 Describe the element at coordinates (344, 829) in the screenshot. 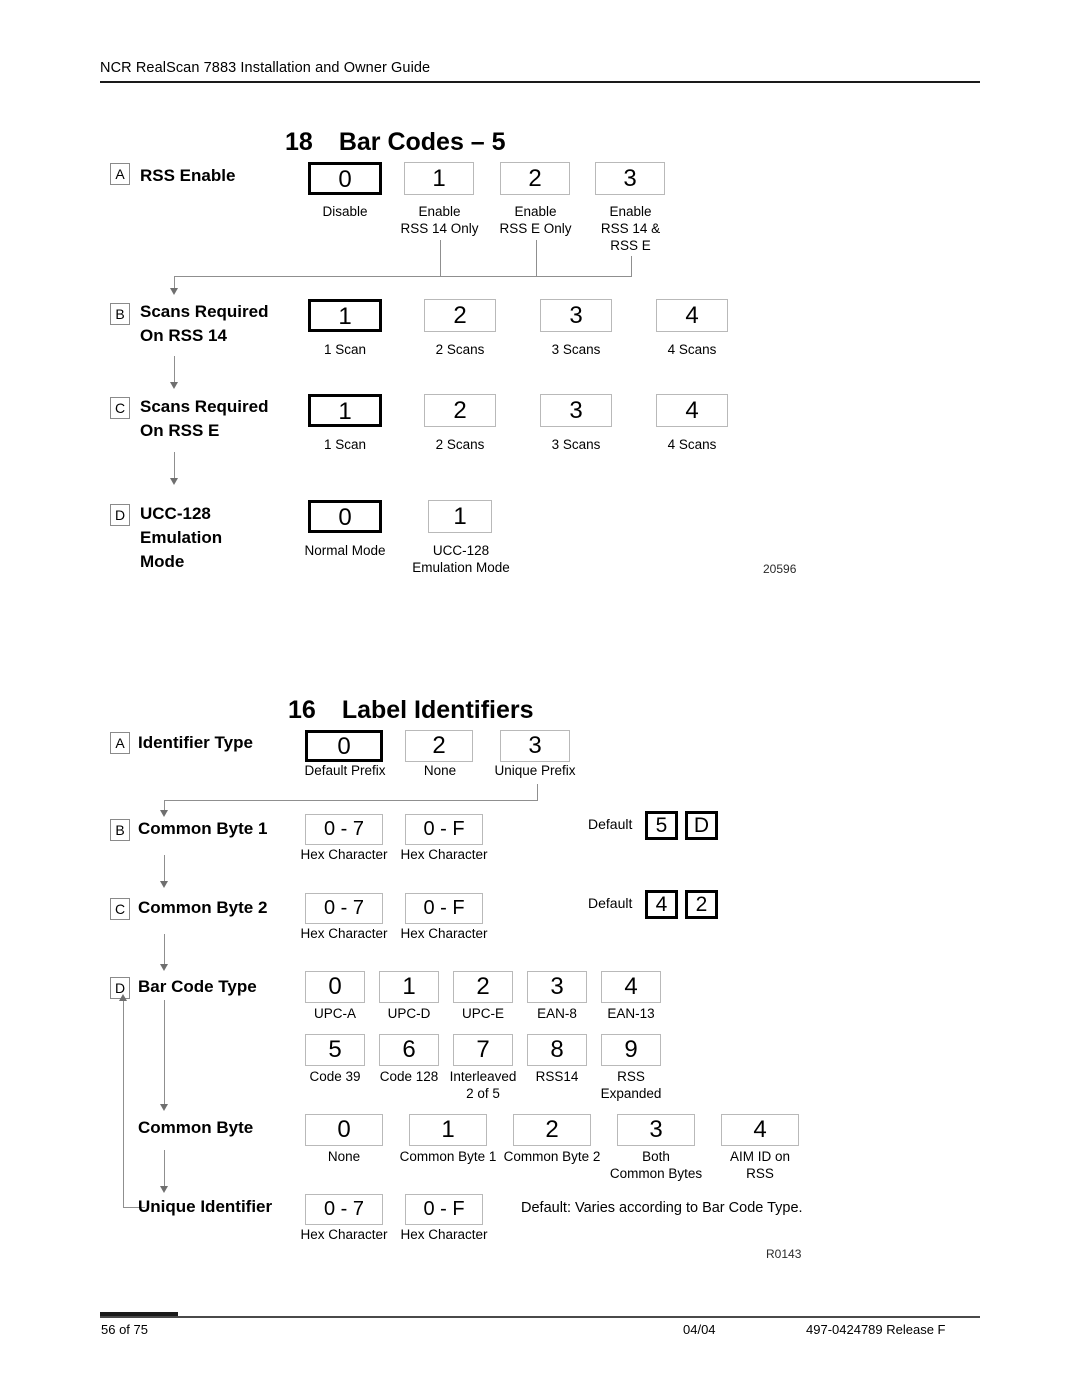

I see `option-box-common-byte-1-hex-high: 0 - 7` at that location.